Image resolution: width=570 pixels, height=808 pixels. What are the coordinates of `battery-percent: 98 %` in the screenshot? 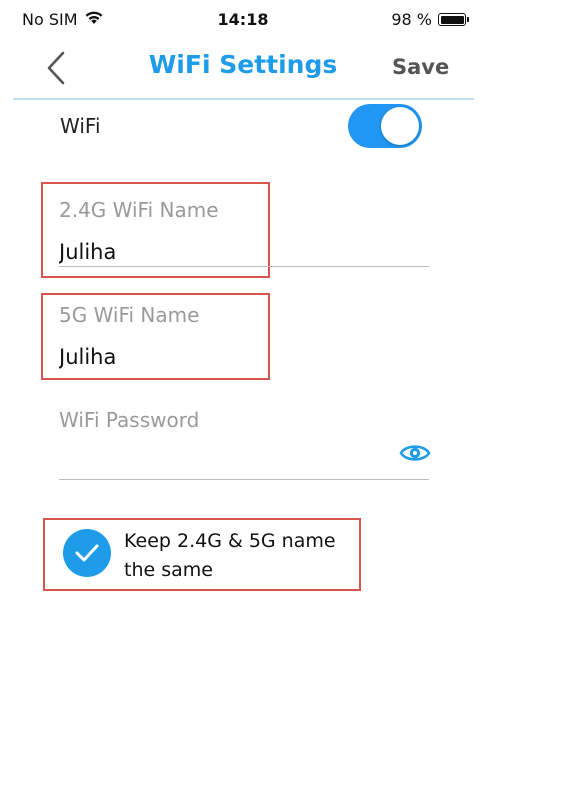 It's located at (411, 19).